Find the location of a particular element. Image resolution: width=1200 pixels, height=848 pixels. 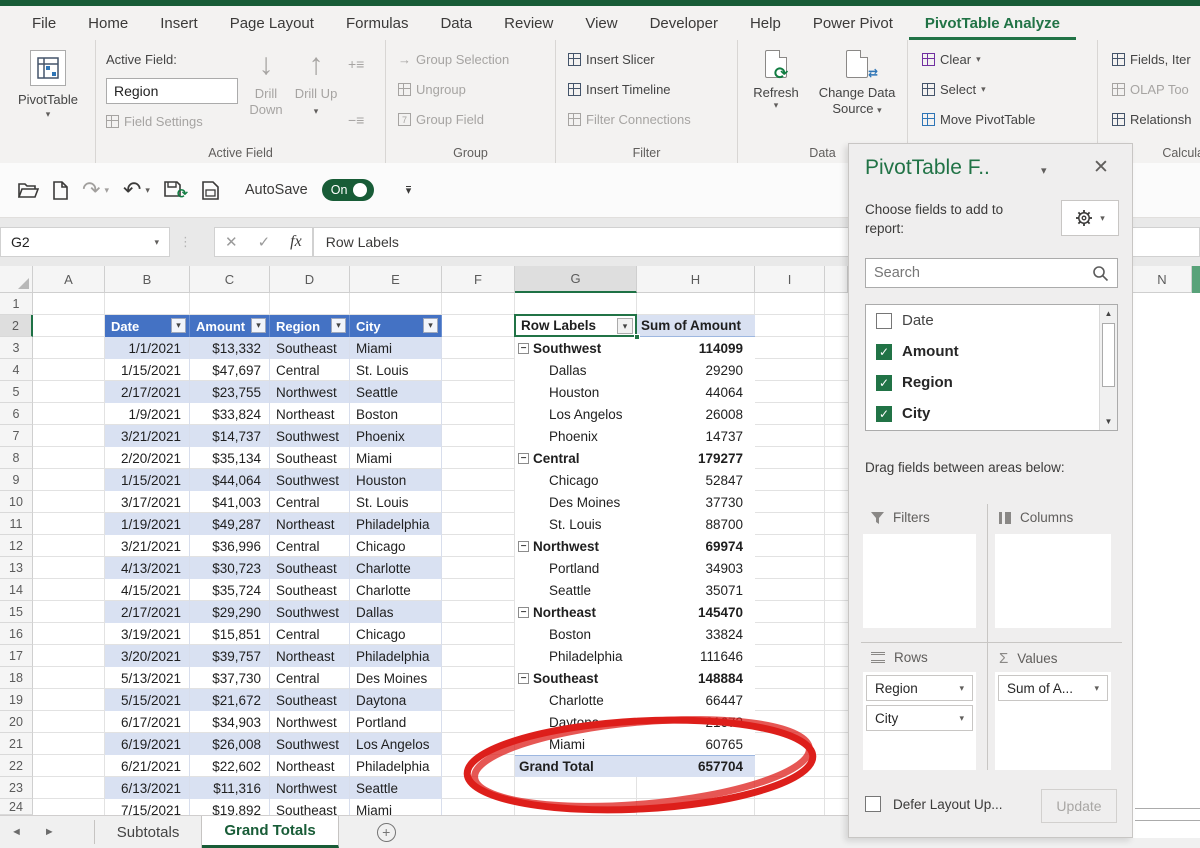

drill-down-button: ↓ Drill Down is located at coordinates (266, 83).